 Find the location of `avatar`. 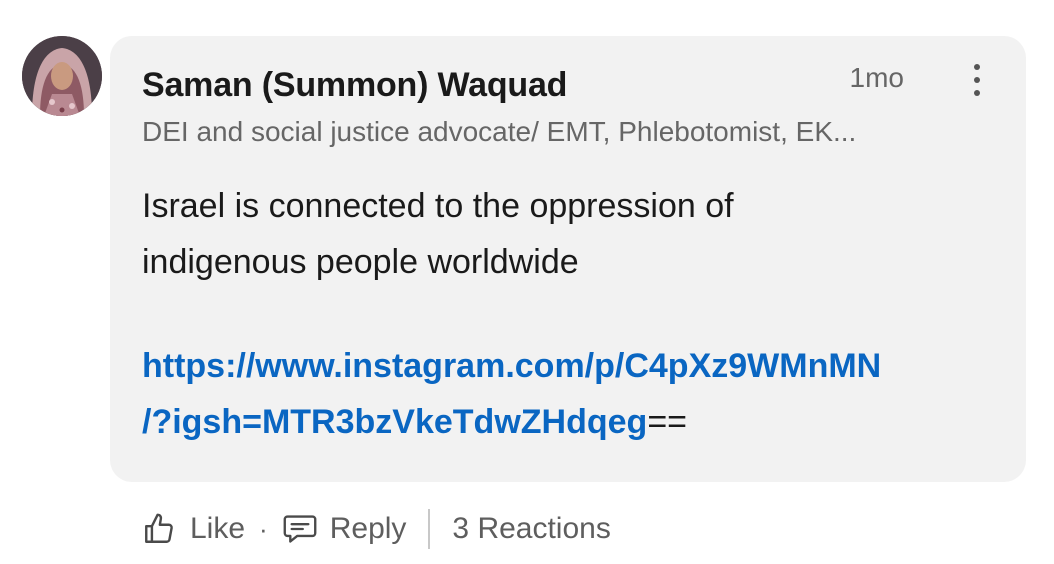

avatar is located at coordinates (62, 76).